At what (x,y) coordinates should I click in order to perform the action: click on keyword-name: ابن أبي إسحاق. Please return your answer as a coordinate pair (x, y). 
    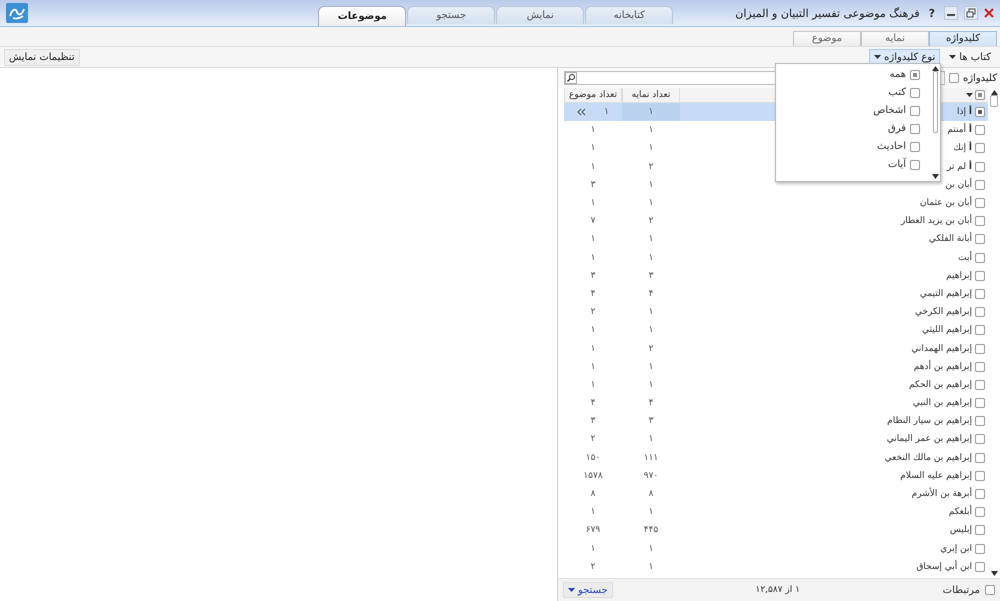
    Looking at the image, I should click on (944, 567).